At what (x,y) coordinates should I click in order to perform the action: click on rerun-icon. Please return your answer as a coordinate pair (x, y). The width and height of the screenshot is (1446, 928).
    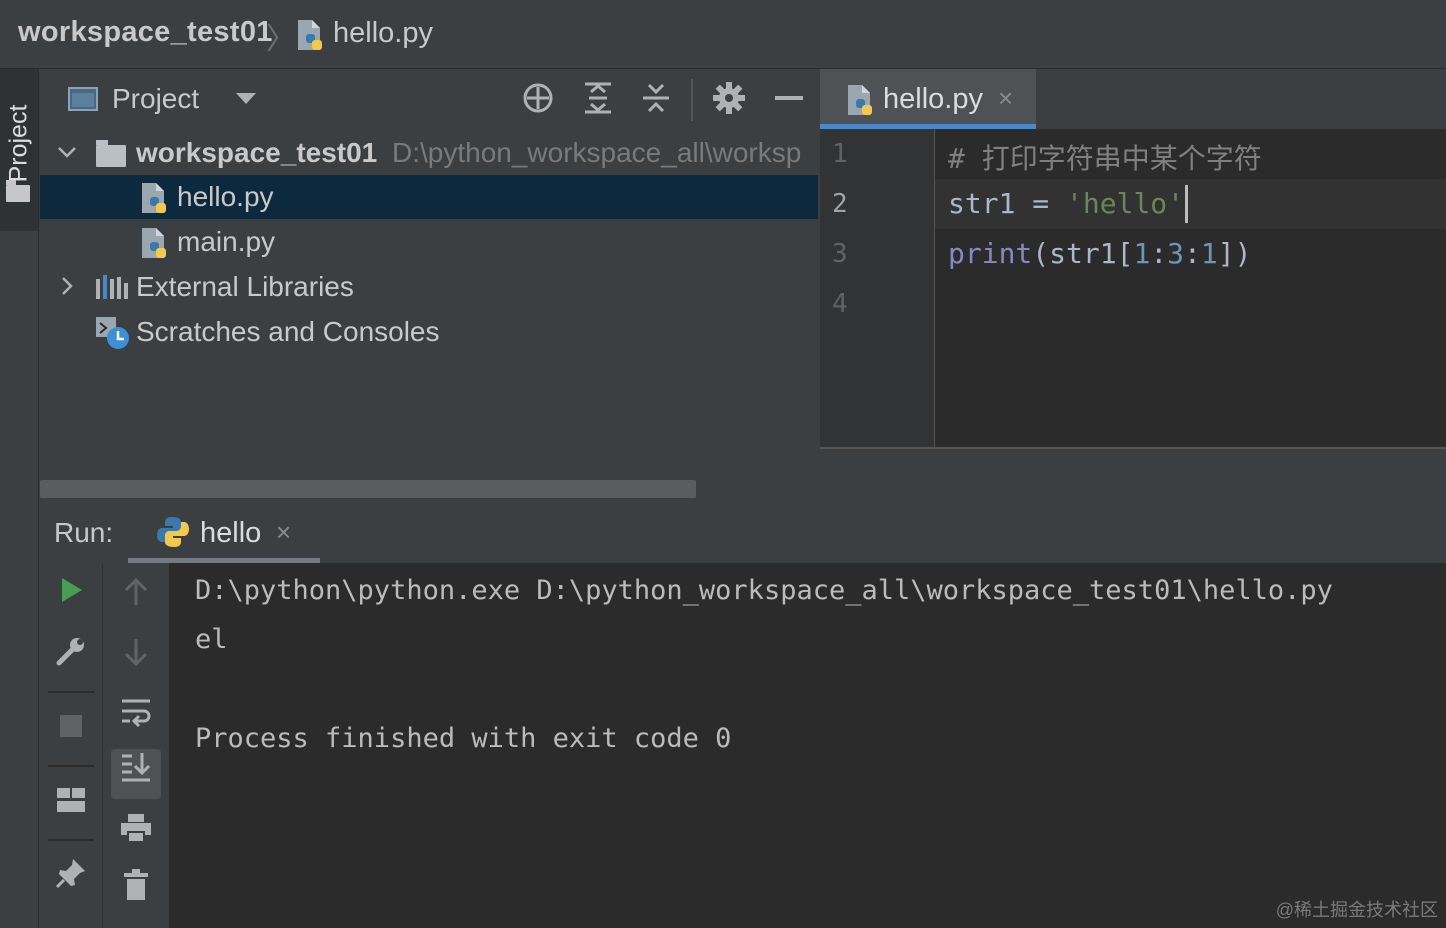
    Looking at the image, I should click on (71, 596).